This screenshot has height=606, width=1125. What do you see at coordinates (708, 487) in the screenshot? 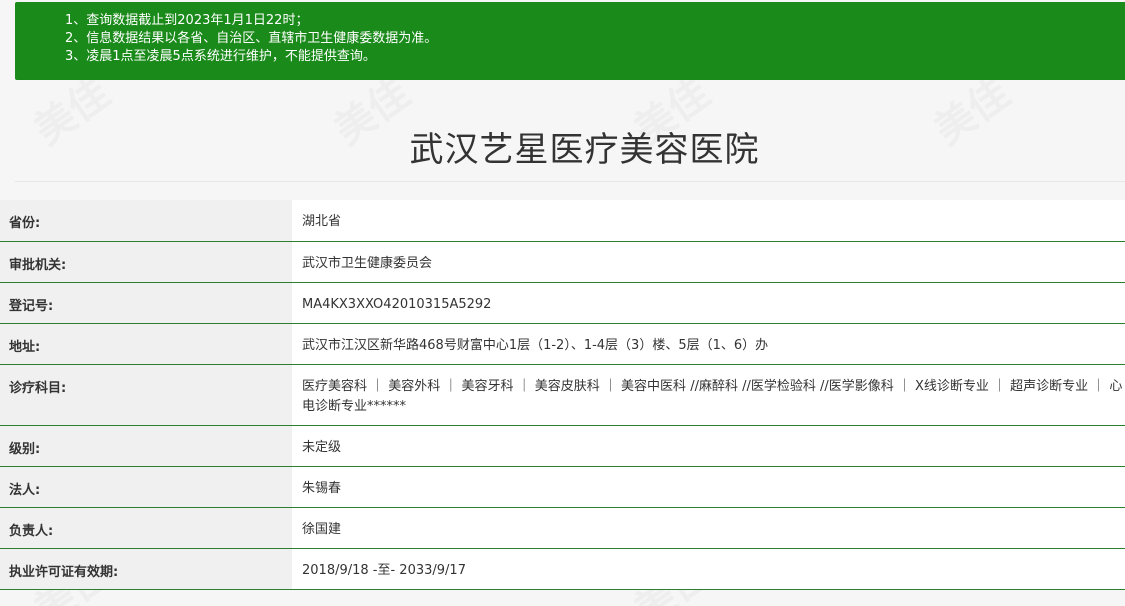
I see `row-value: 朱锡春` at bounding box center [708, 487].